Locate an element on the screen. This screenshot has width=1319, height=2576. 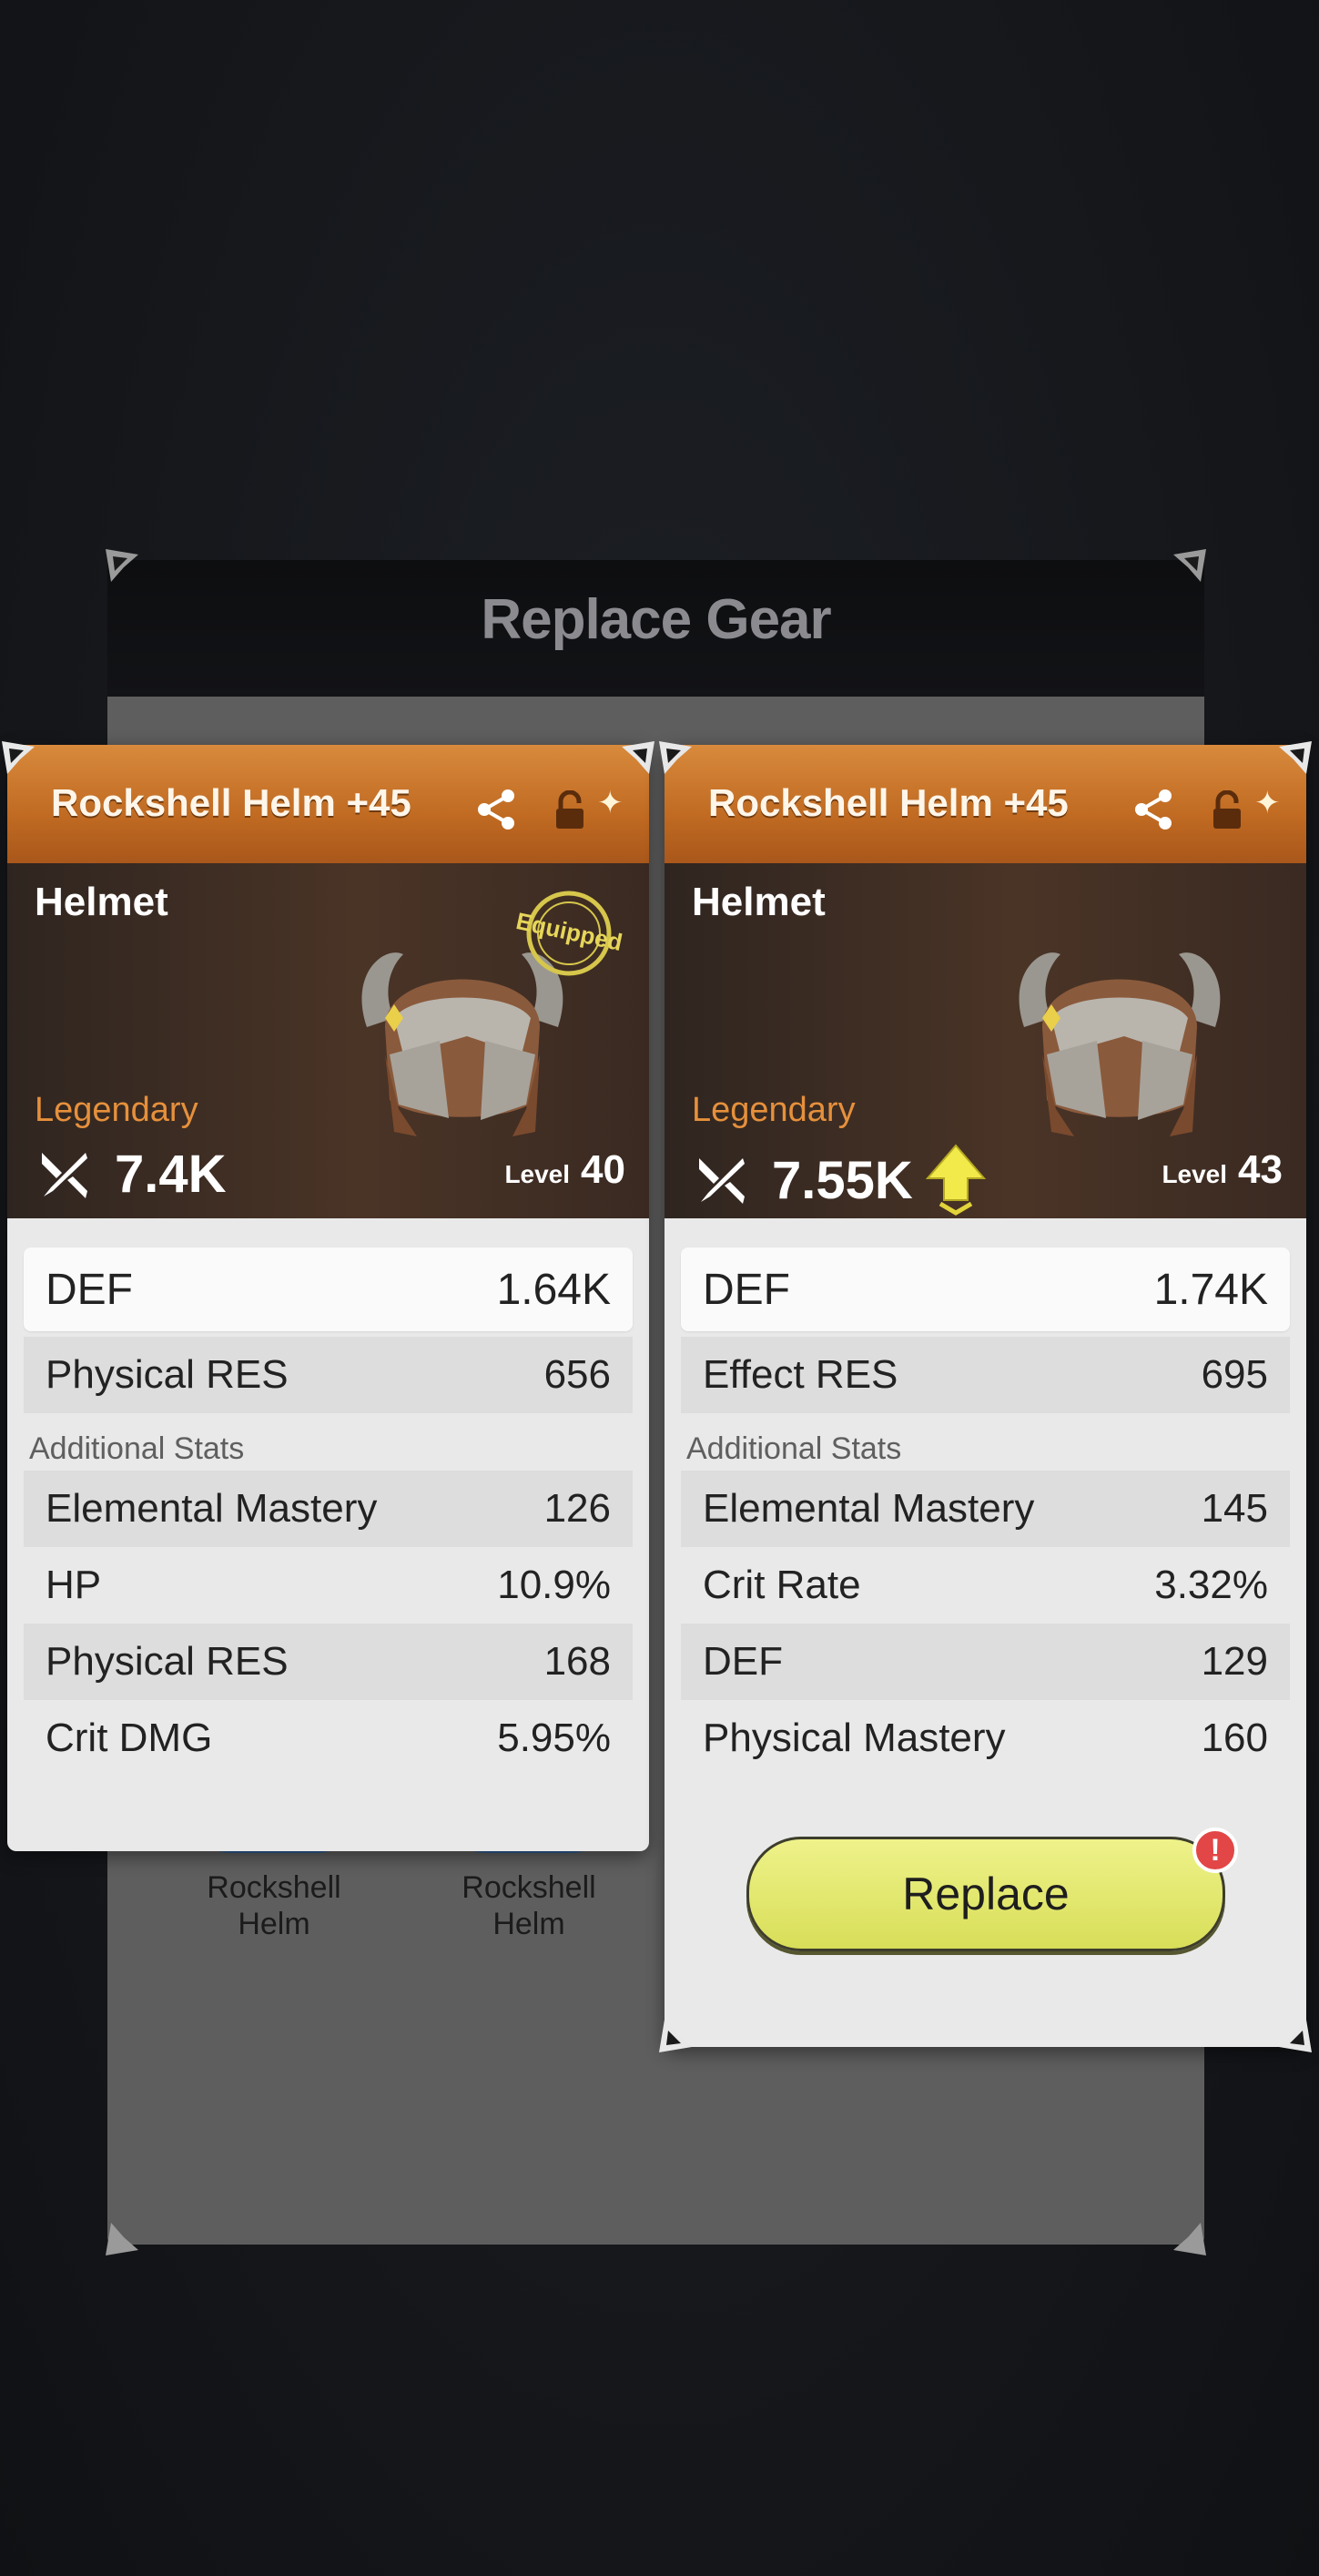
level-badge: Level 40 is located at coordinates (565, 1179).